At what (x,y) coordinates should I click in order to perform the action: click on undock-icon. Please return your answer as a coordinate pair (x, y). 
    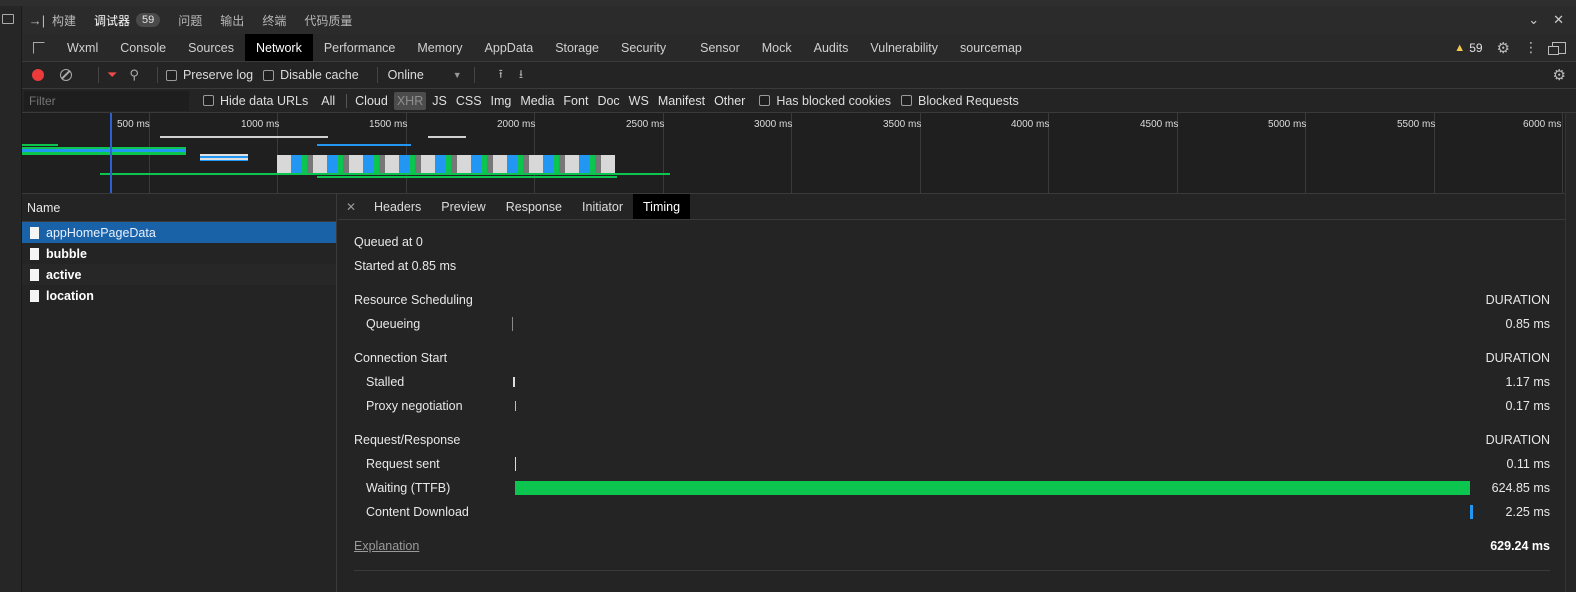
    Looking at the image, I should click on (1557, 48).